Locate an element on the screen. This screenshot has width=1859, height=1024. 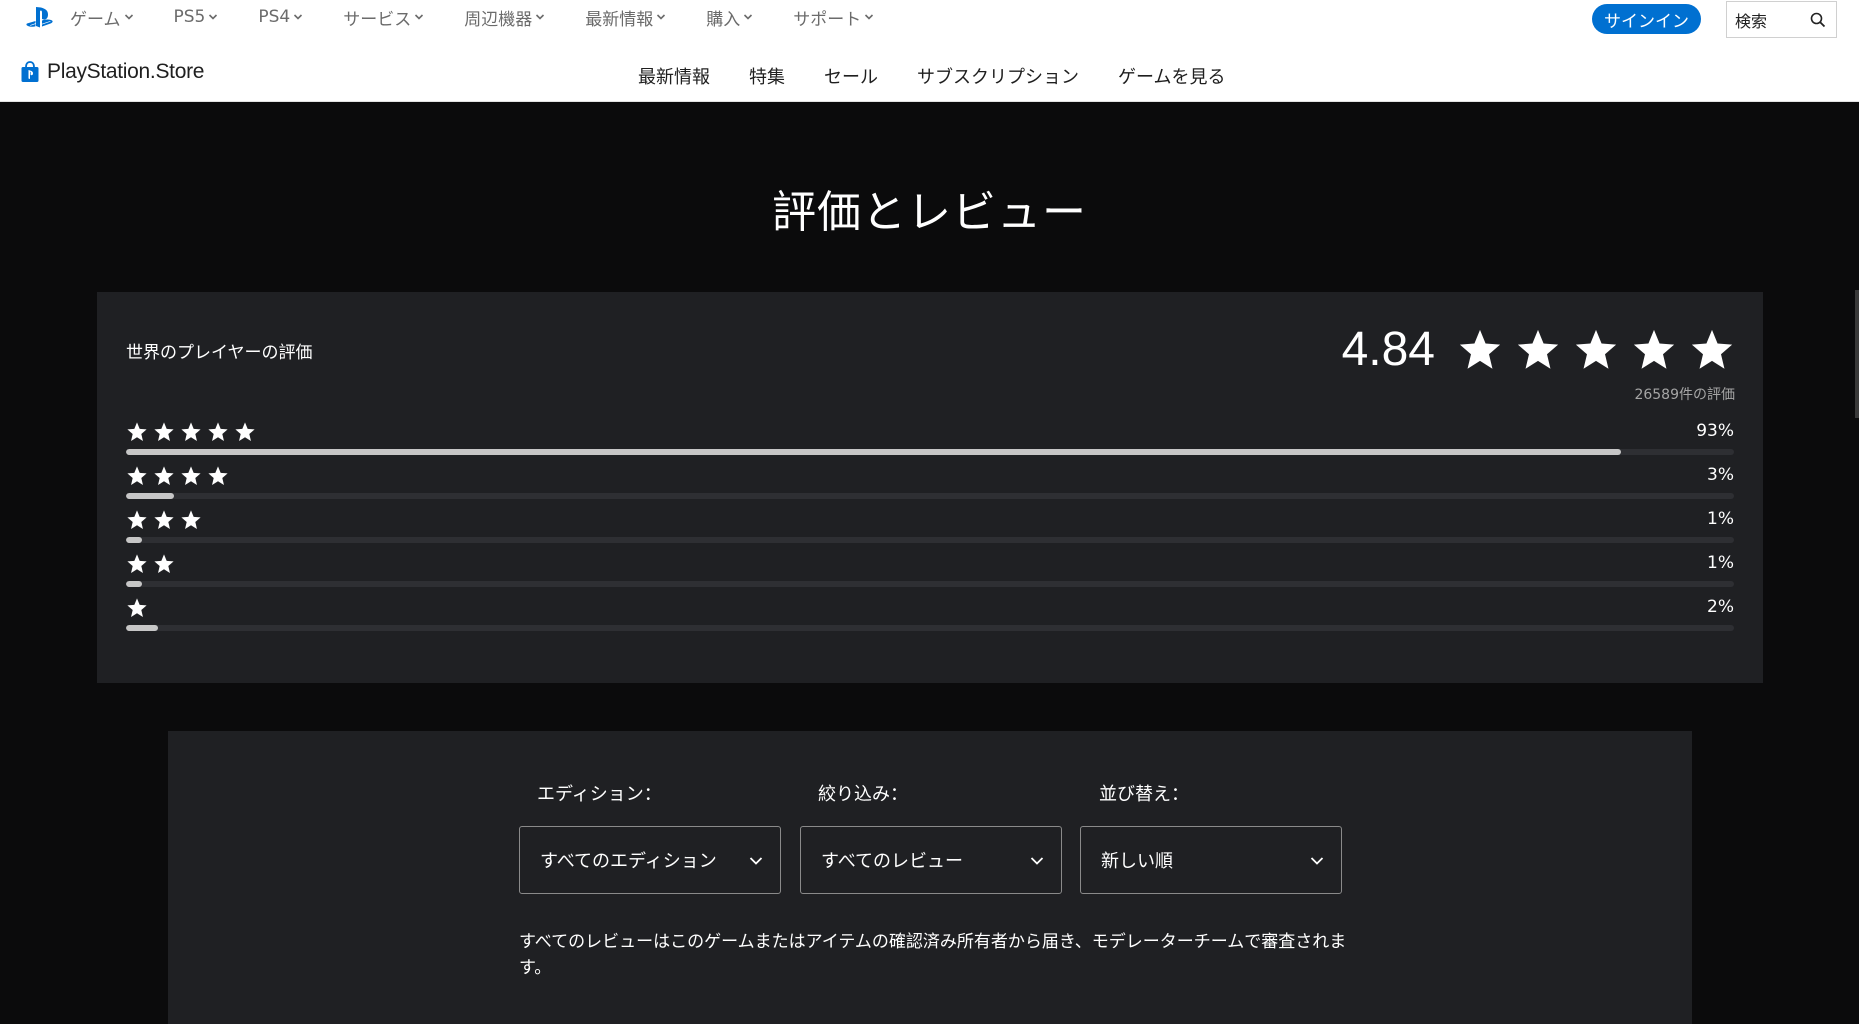
nav-item-label: 周辺機器 is located at coordinates (498, 19).